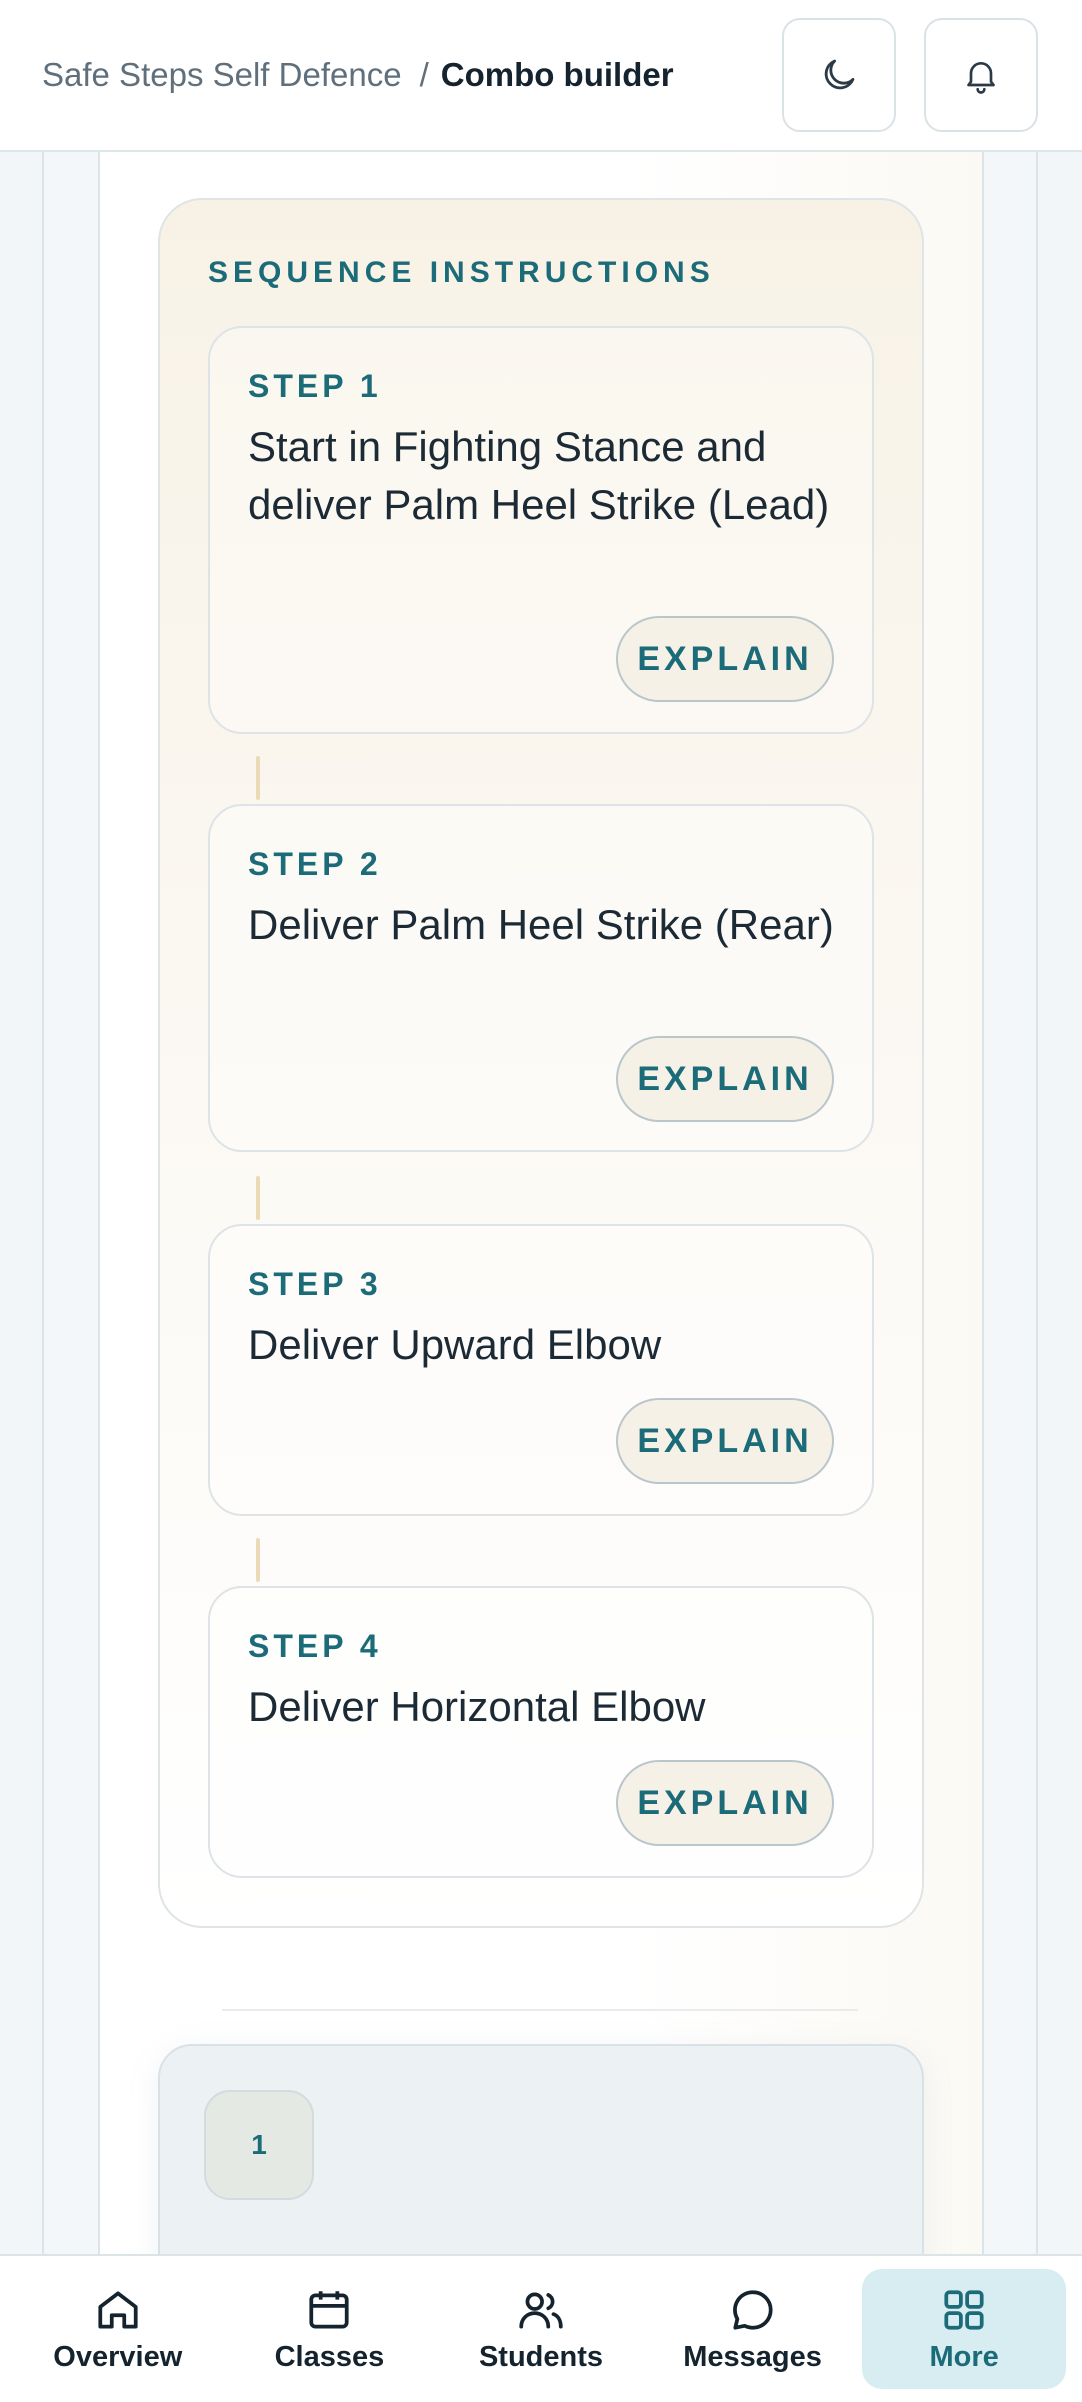 The width and height of the screenshot is (1082, 2402). I want to click on notifications-button, so click(981, 75).